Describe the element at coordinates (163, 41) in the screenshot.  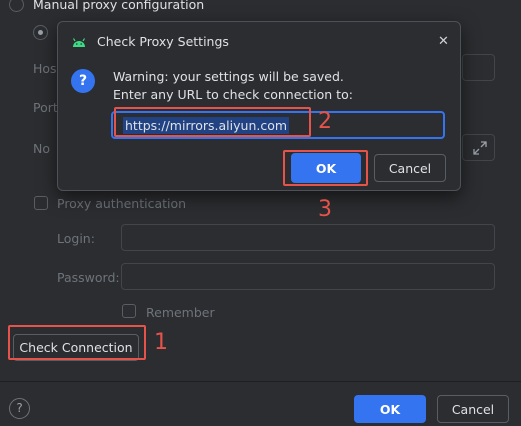
I see `dialog-title: Check Proxy Settings` at that location.